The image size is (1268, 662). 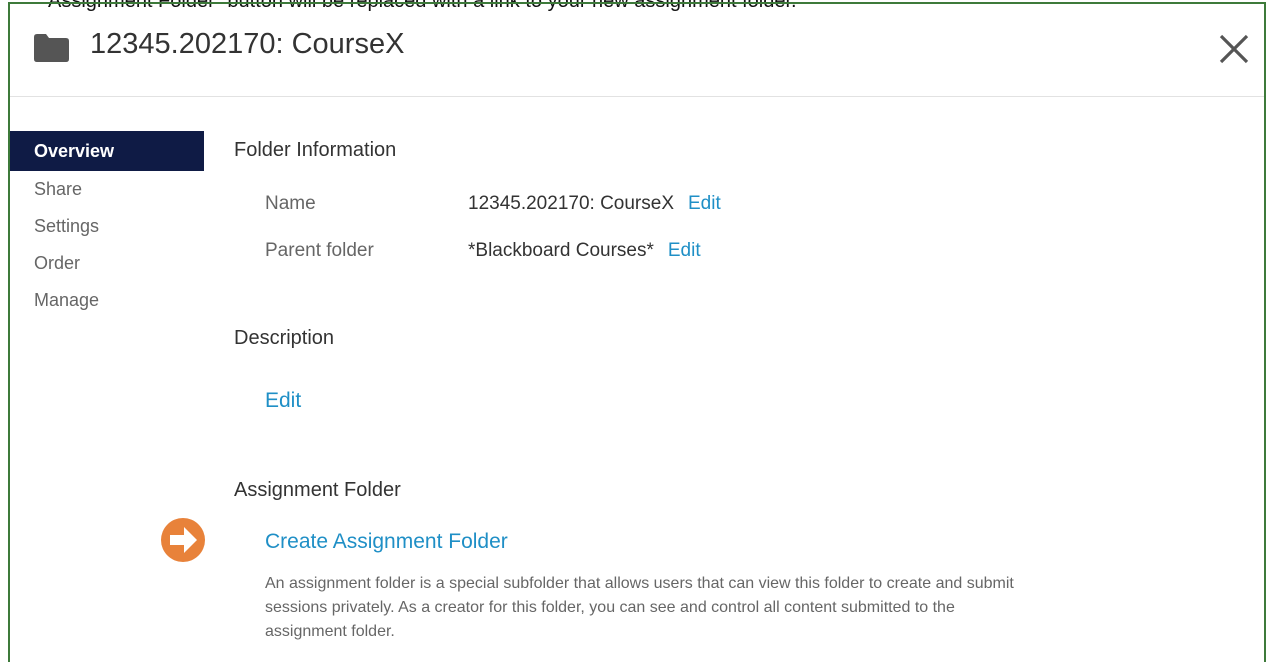 I want to click on parent-folder-value: *Blackboard Courses*, so click(x=561, y=250).